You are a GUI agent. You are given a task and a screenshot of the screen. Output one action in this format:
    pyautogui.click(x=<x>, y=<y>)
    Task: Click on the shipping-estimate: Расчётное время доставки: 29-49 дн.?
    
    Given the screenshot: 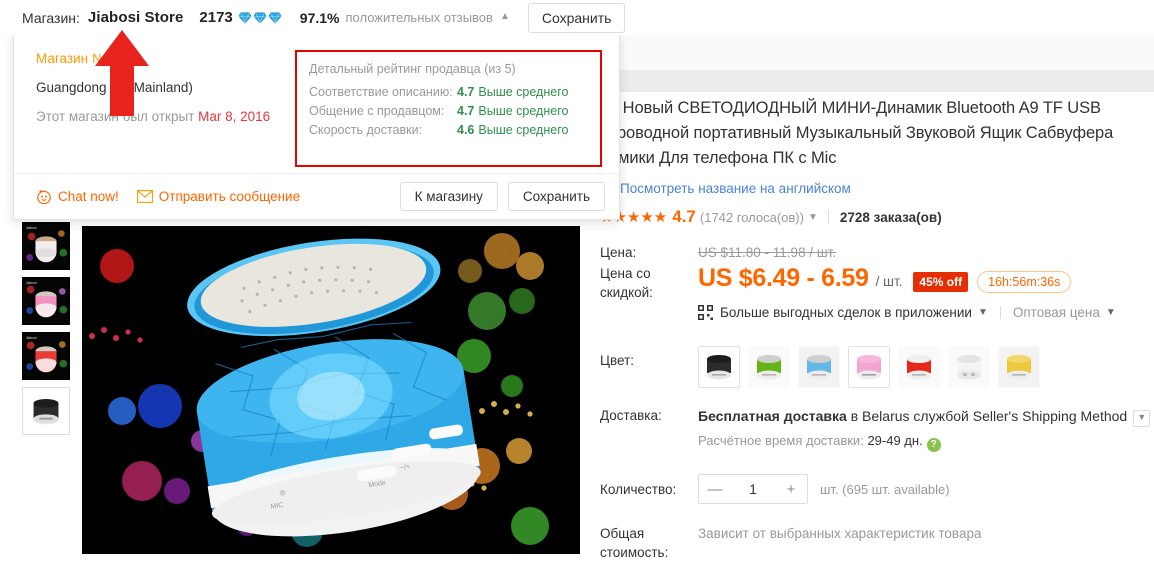 What is the action you would take?
    pyautogui.click(x=924, y=442)
    